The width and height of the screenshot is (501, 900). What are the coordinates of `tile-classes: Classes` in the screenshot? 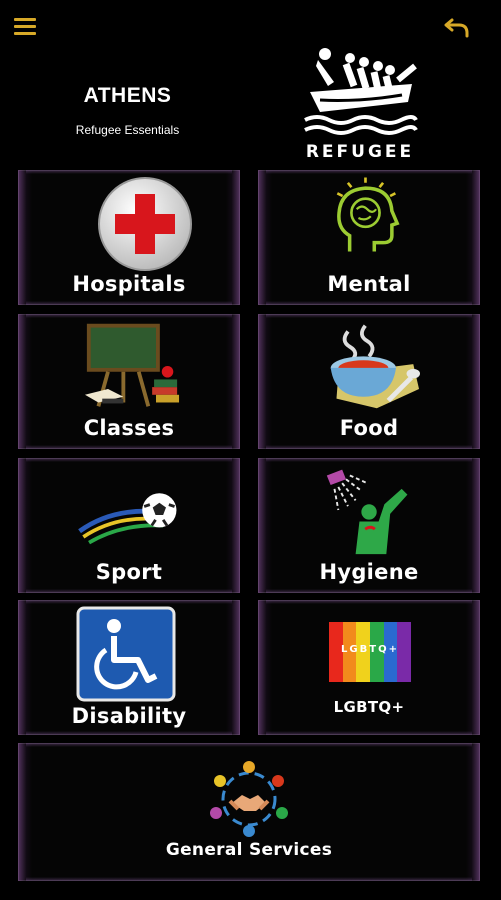 It's located at (129, 381).